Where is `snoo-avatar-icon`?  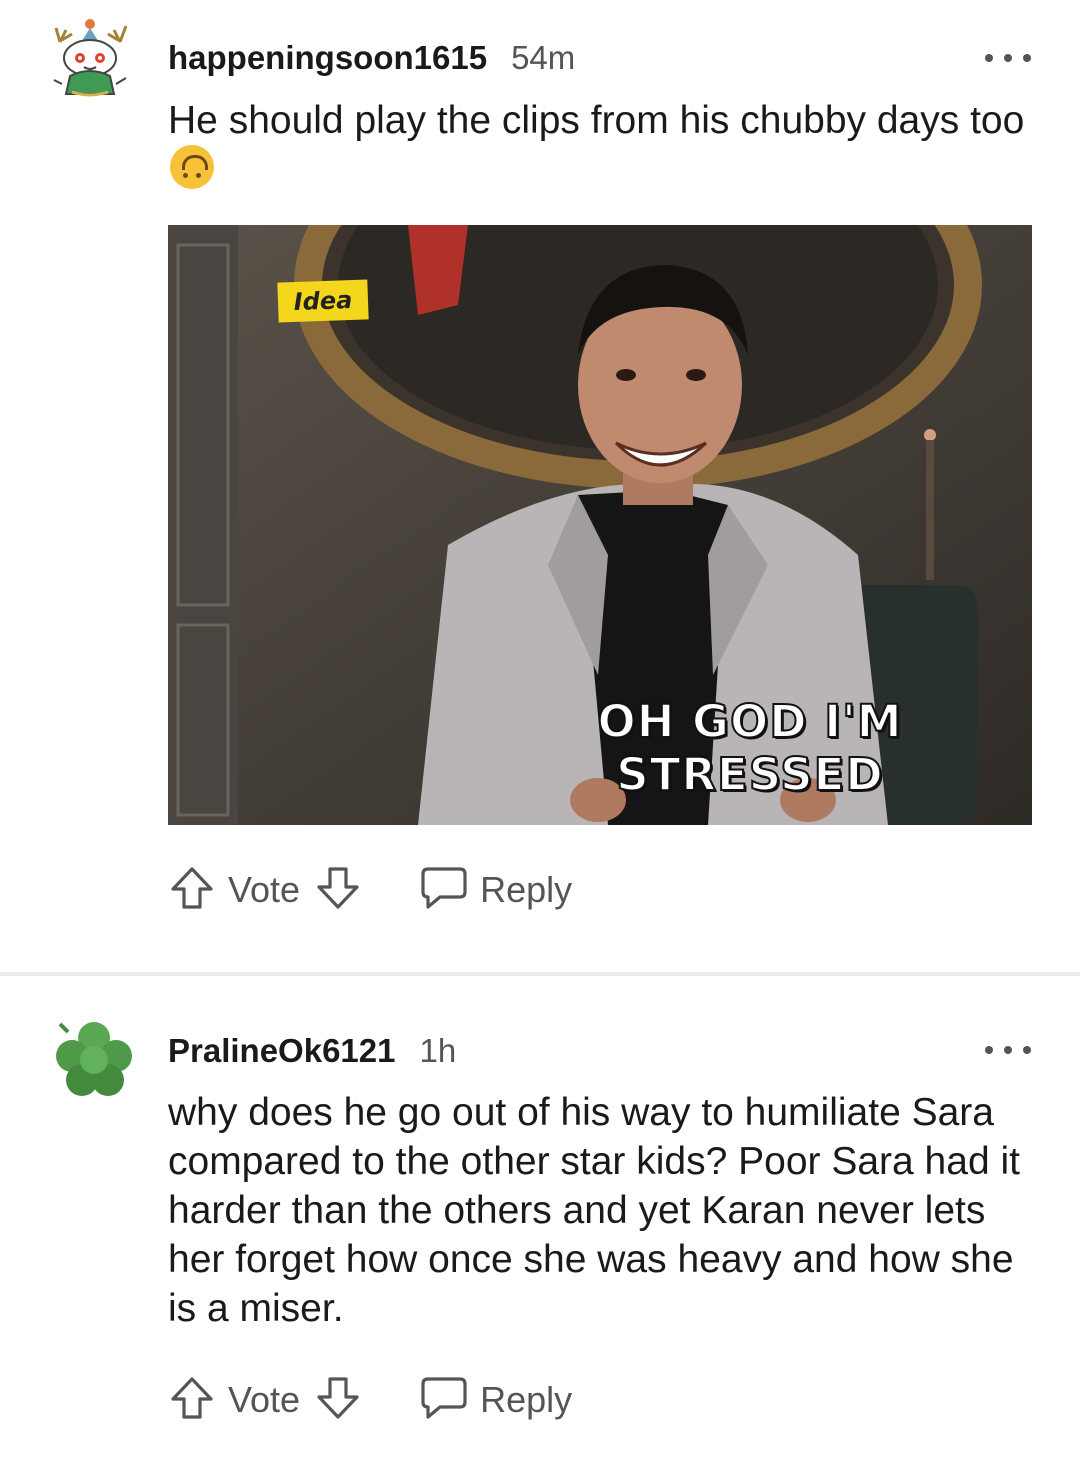
snoo-avatar-icon is located at coordinates (94, 58).